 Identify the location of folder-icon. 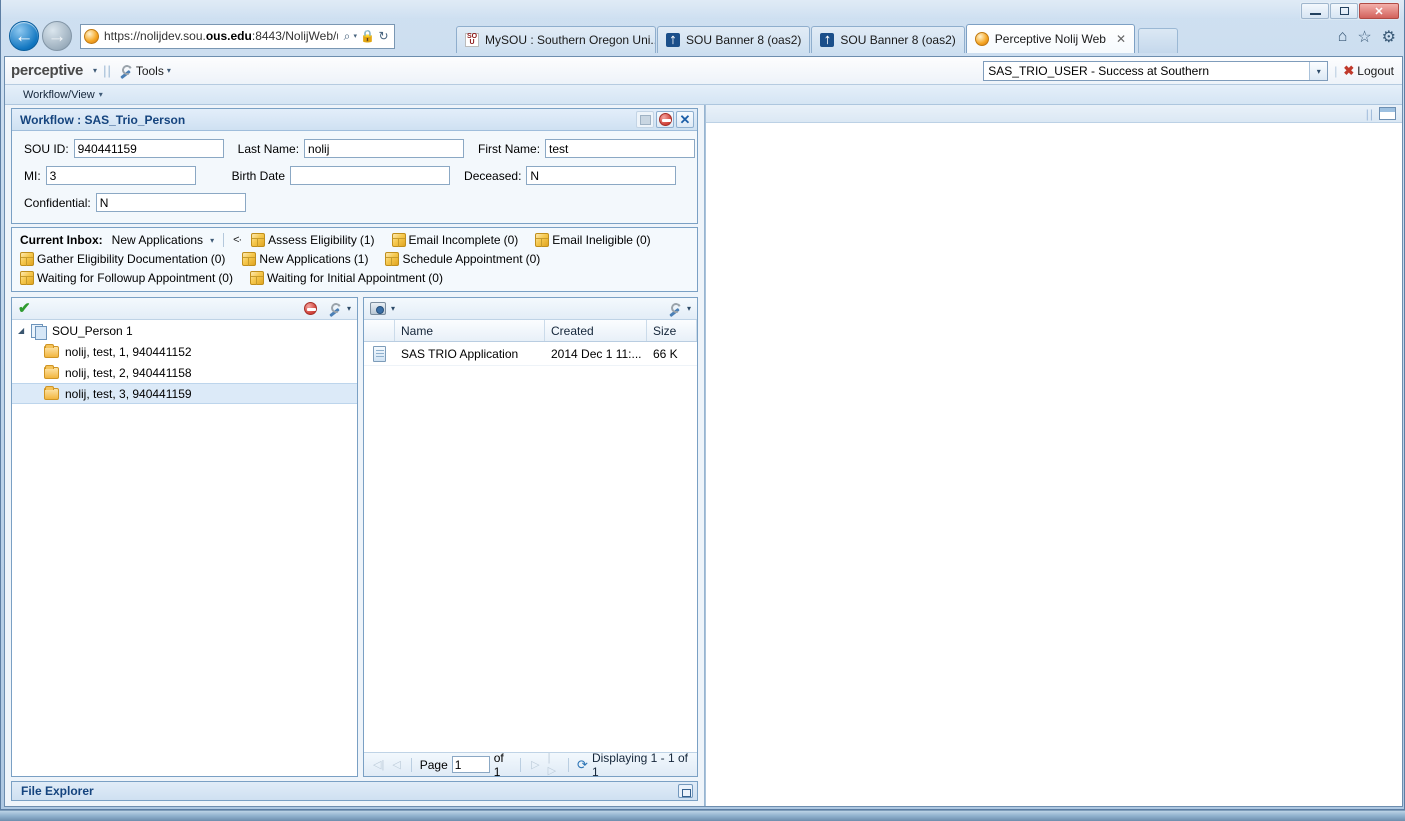
(51, 350).